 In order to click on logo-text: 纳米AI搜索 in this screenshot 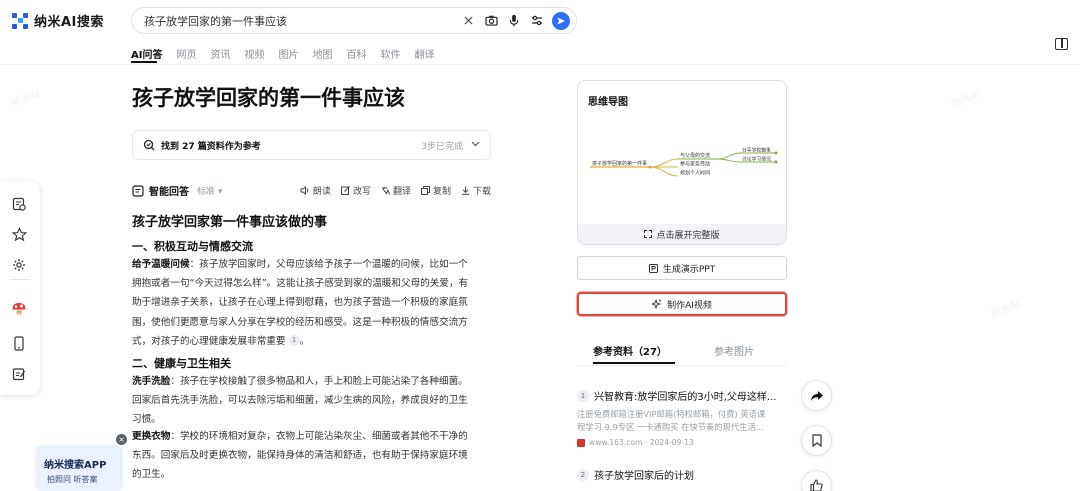, I will do `click(69, 22)`.